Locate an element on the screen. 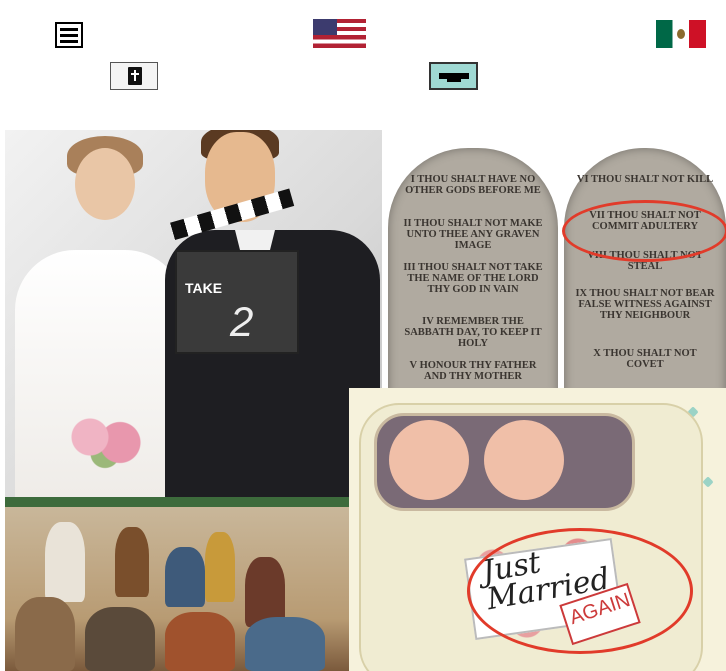 The image size is (726, 671). commandment-text: X THOU SHALT NOT COVET is located at coordinates (645, 359).